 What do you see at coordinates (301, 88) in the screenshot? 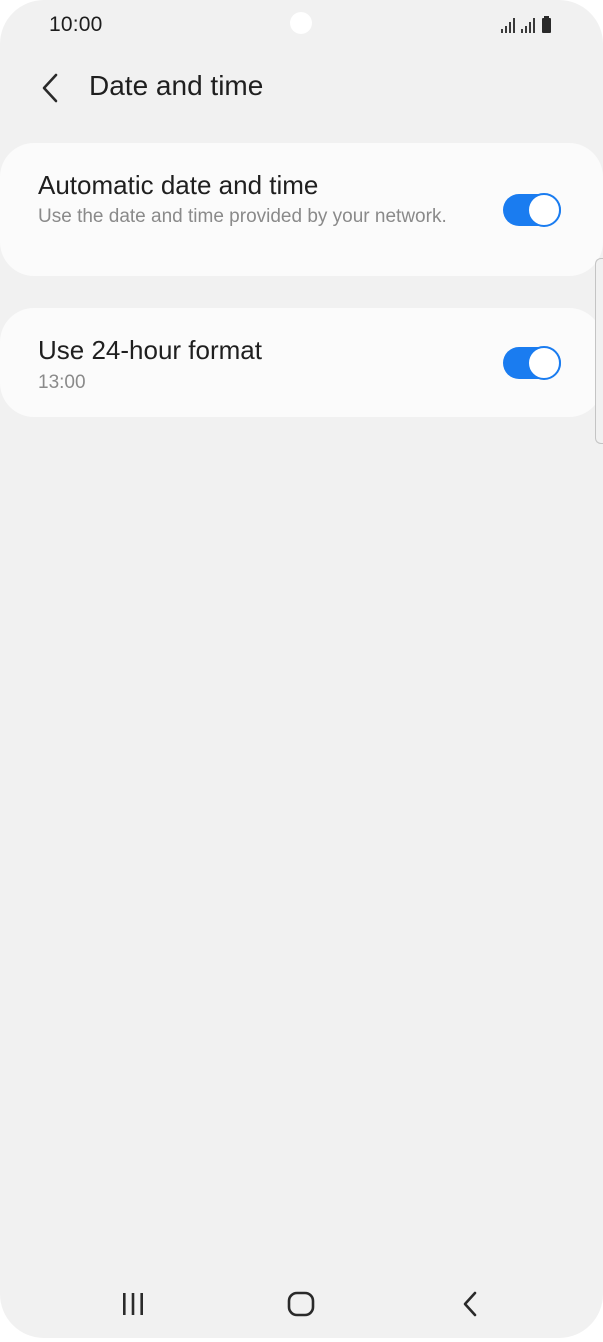
I see `app-header: Date and time` at bounding box center [301, 88].